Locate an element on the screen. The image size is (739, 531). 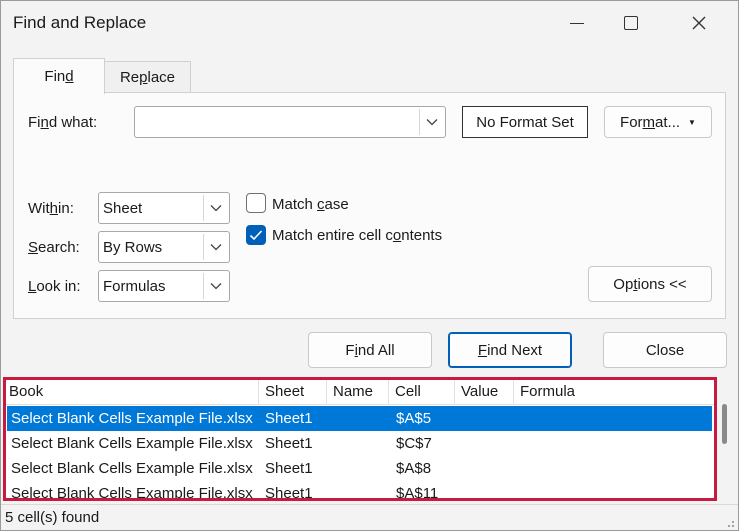
look-in-value: Formulas is located at coordinates (134, 286).